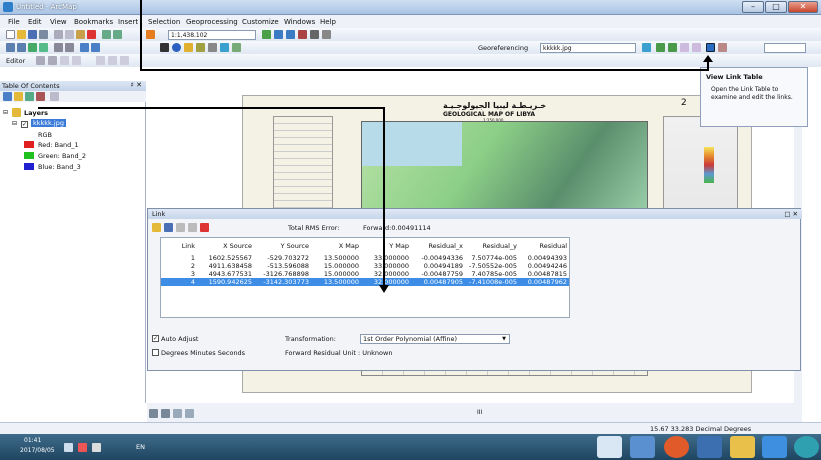 Image resolution: width=821 pixels, height=460 pixels. What do you see at coordinates (112, 60) in the screenshot?
I see `rotate-tool-icon` at bounding box center [112, 60].